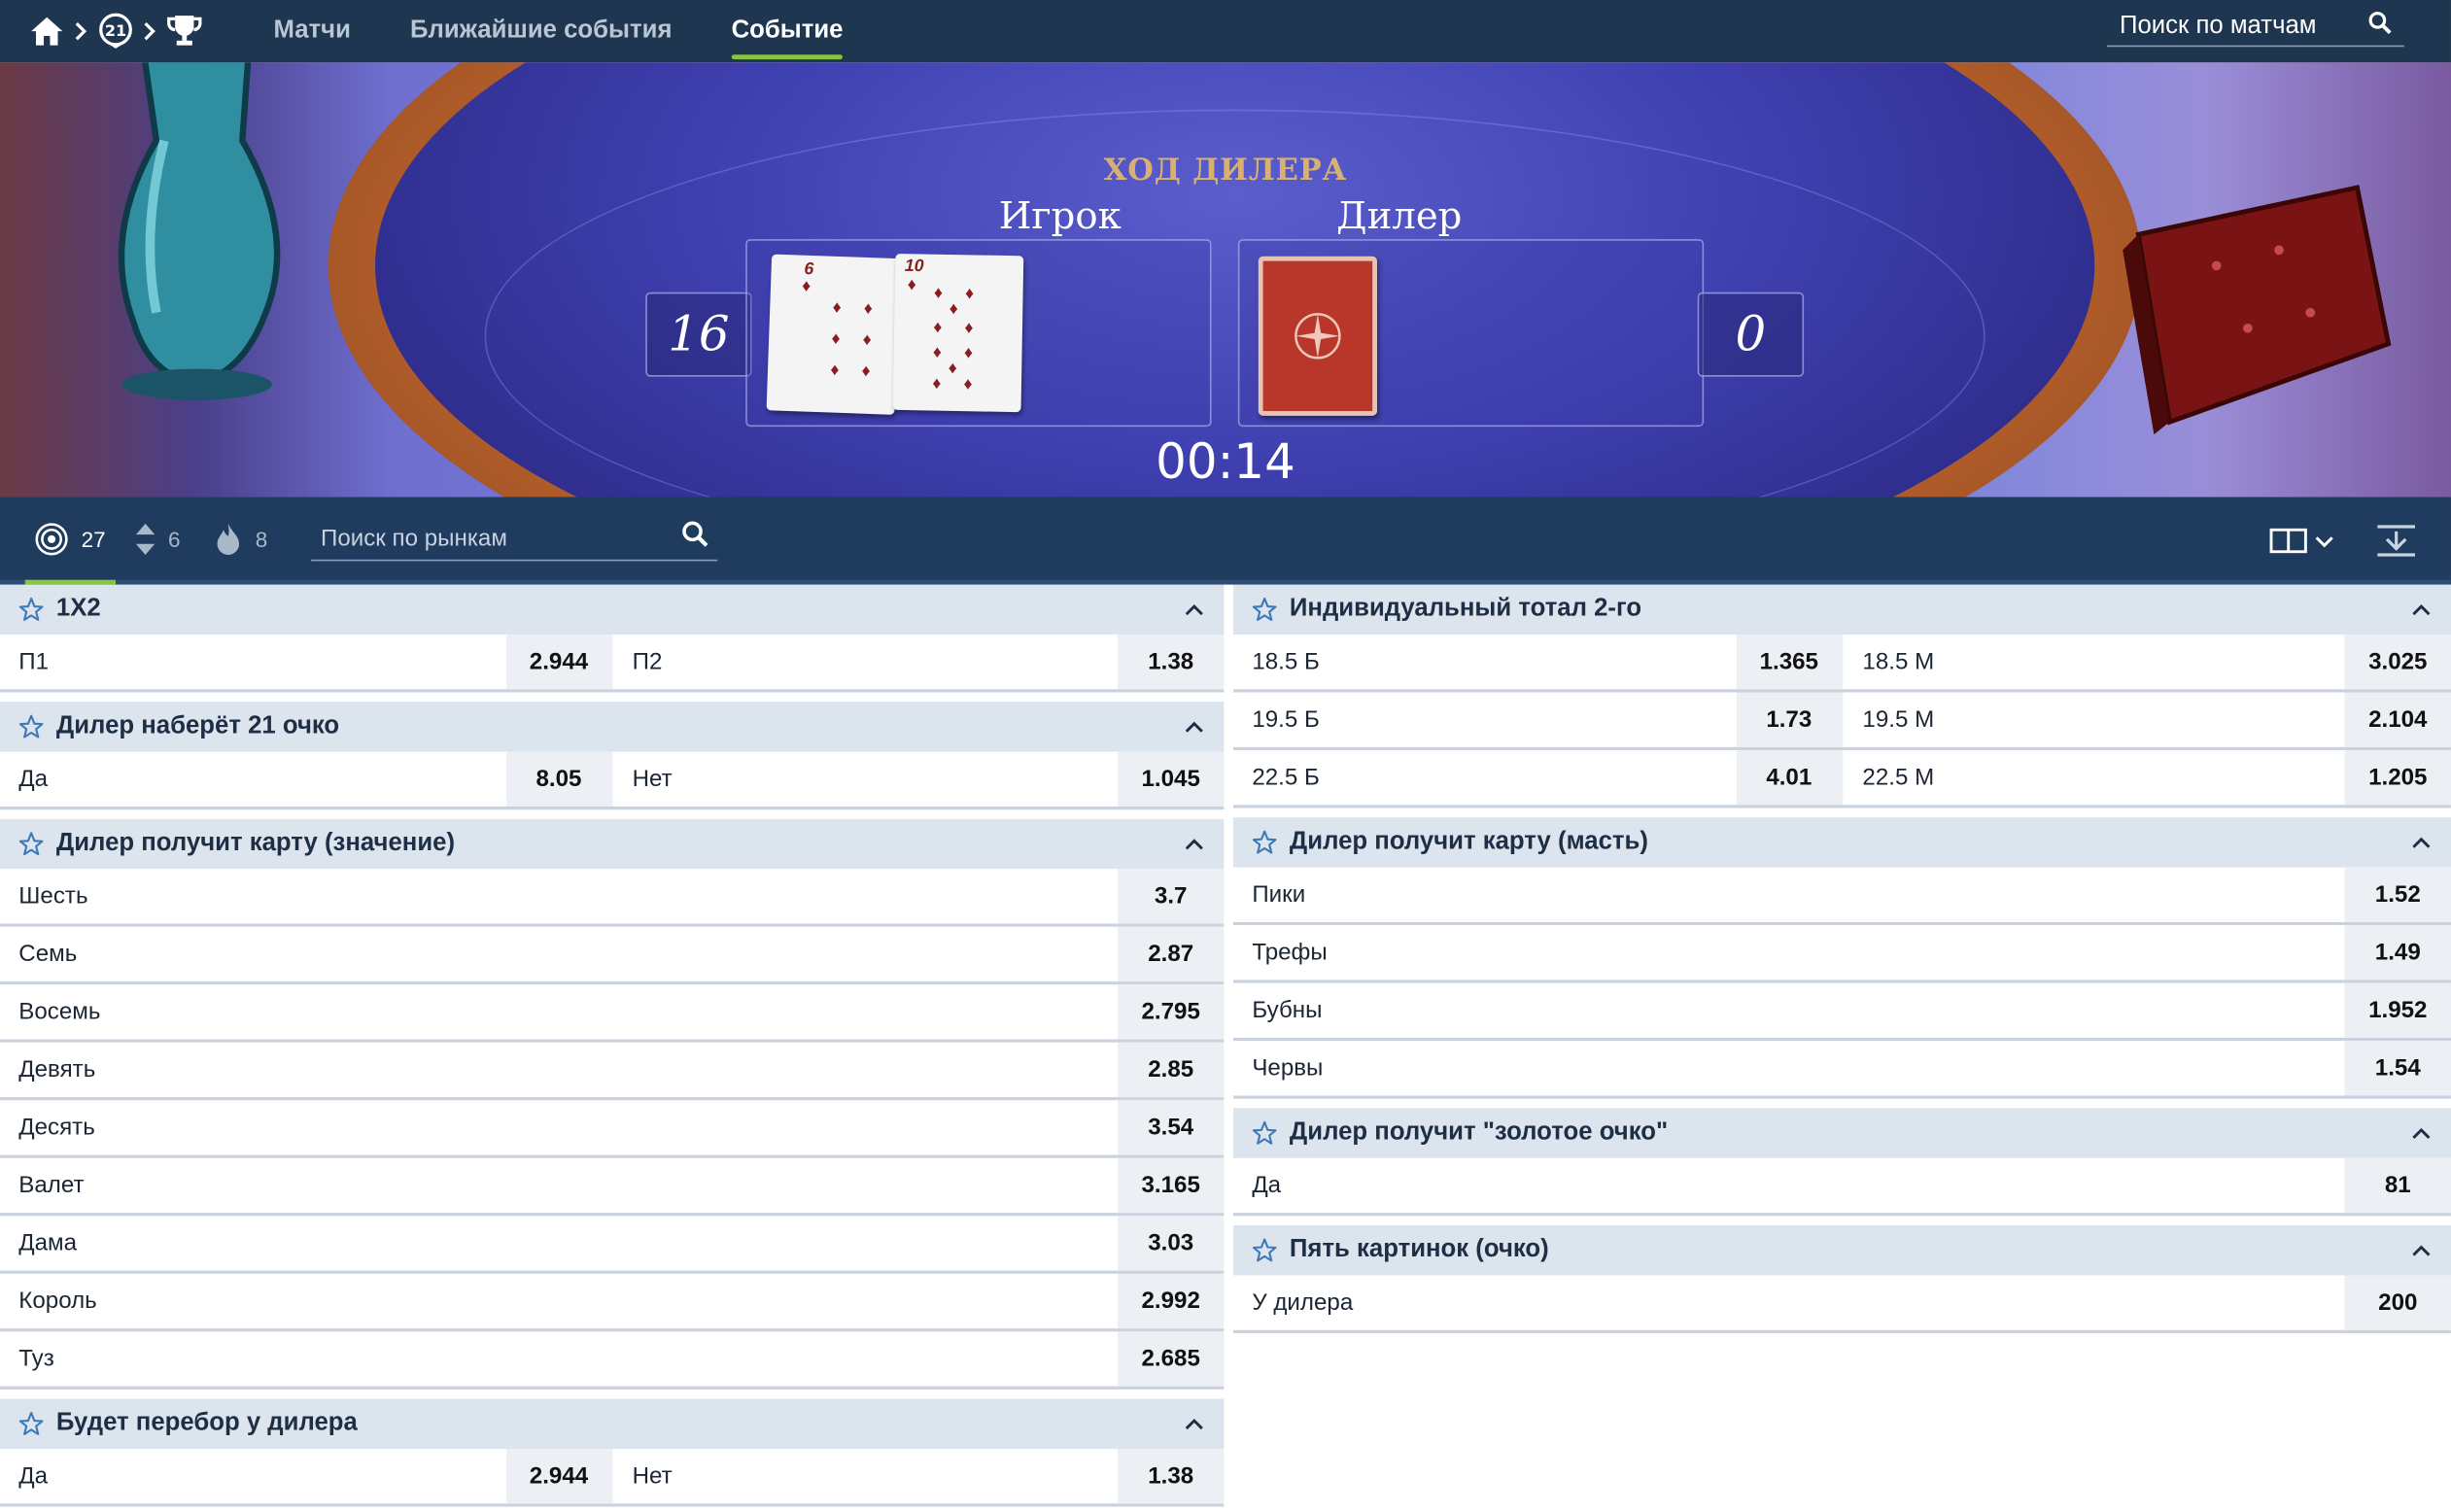 The image size is (2451, 1512). Describe the element at coordinates (2237, 26) in the screenshot. I see `match-search-input` at that location.